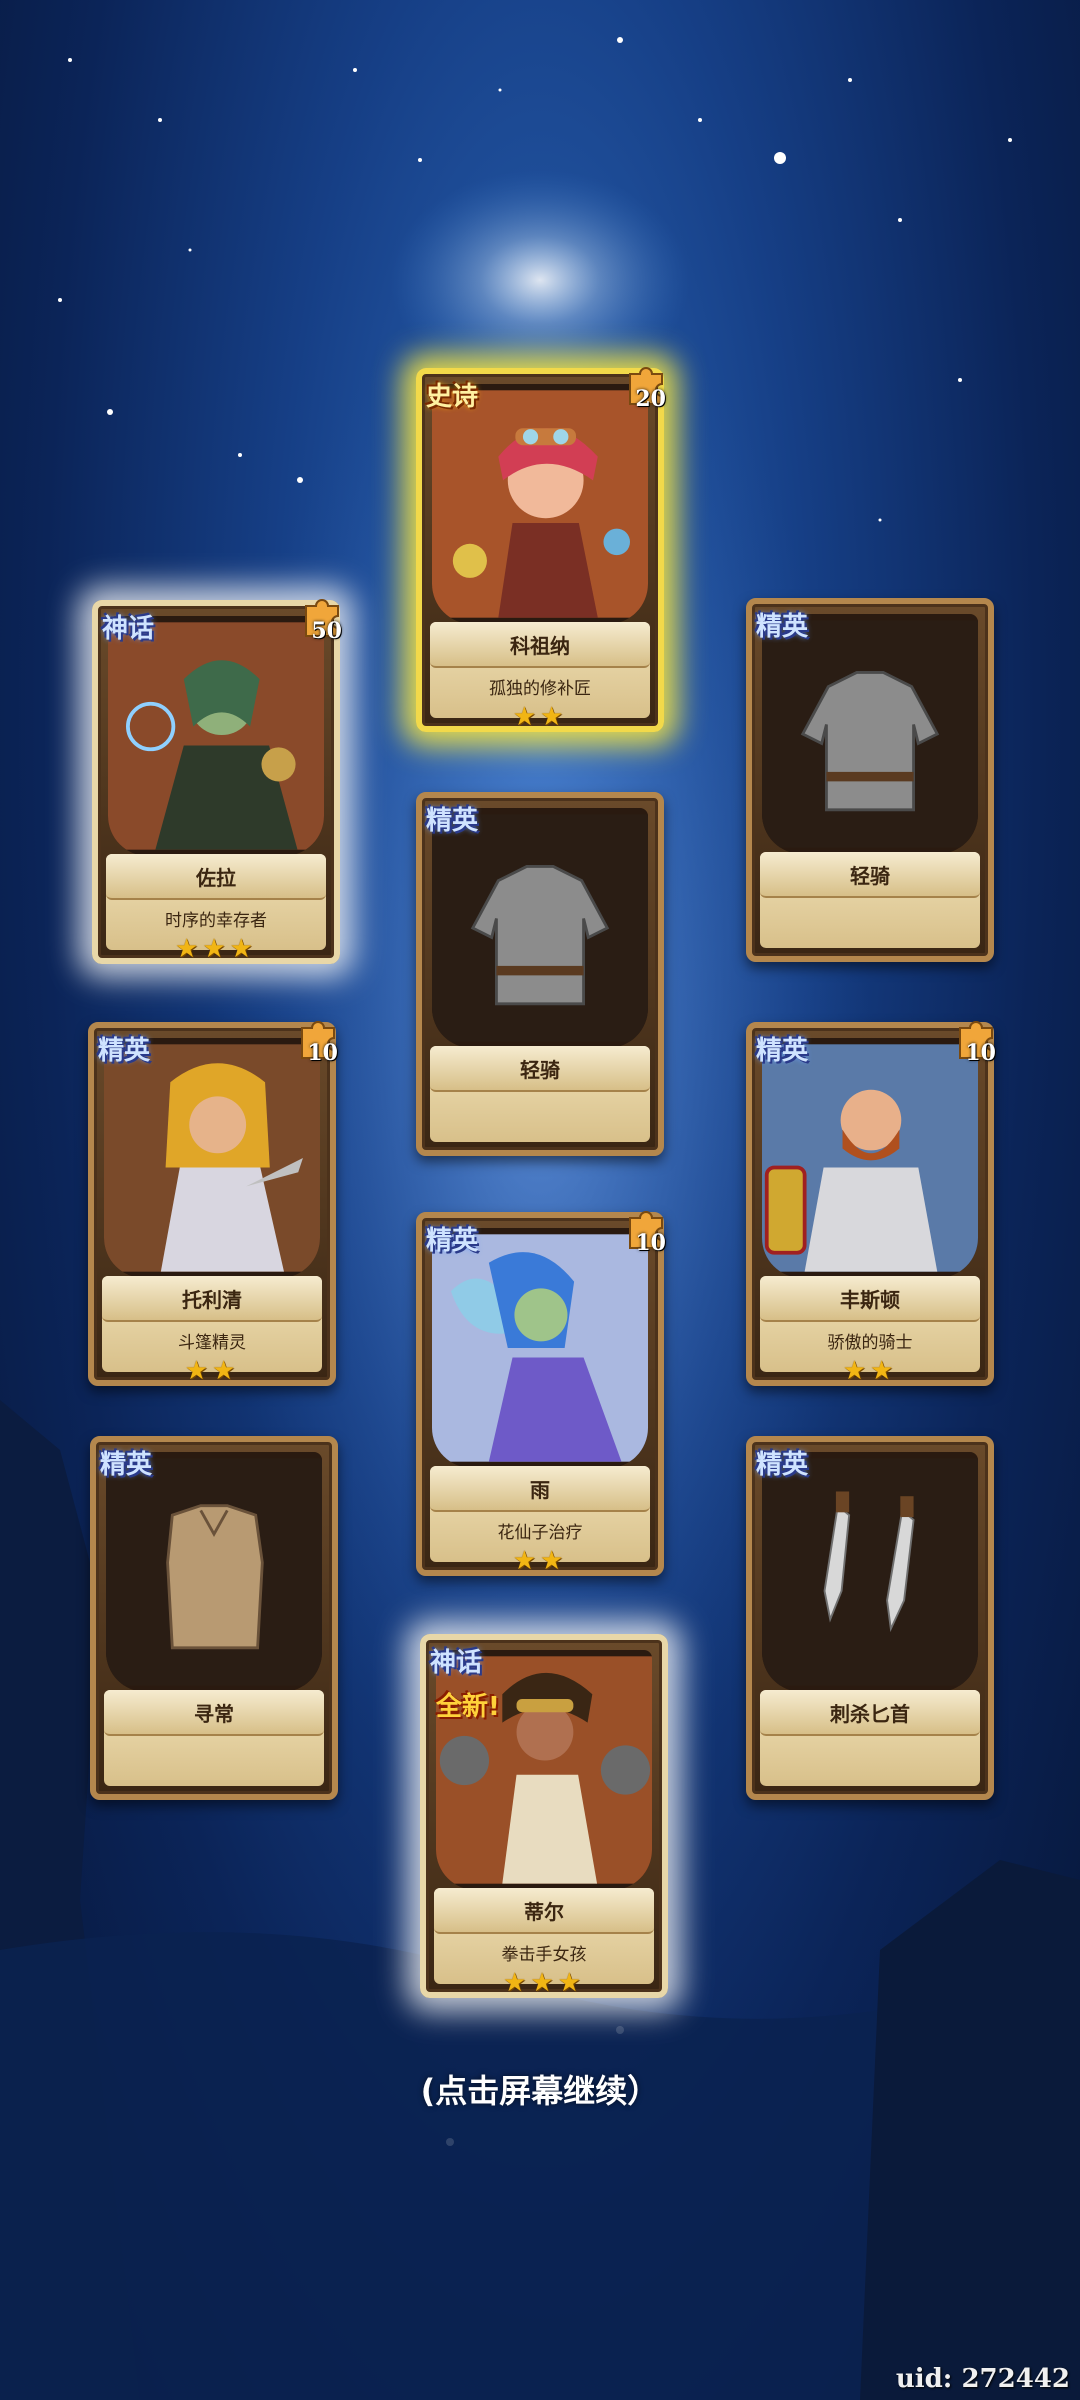 This screenshot has width=1080, height=2400. What do you see at coordinates (544, 1943) in the screenshot?
I see `nameplate: 蒂尔 拳击手女孩 ★★★` at bounding box center [544, 1943].